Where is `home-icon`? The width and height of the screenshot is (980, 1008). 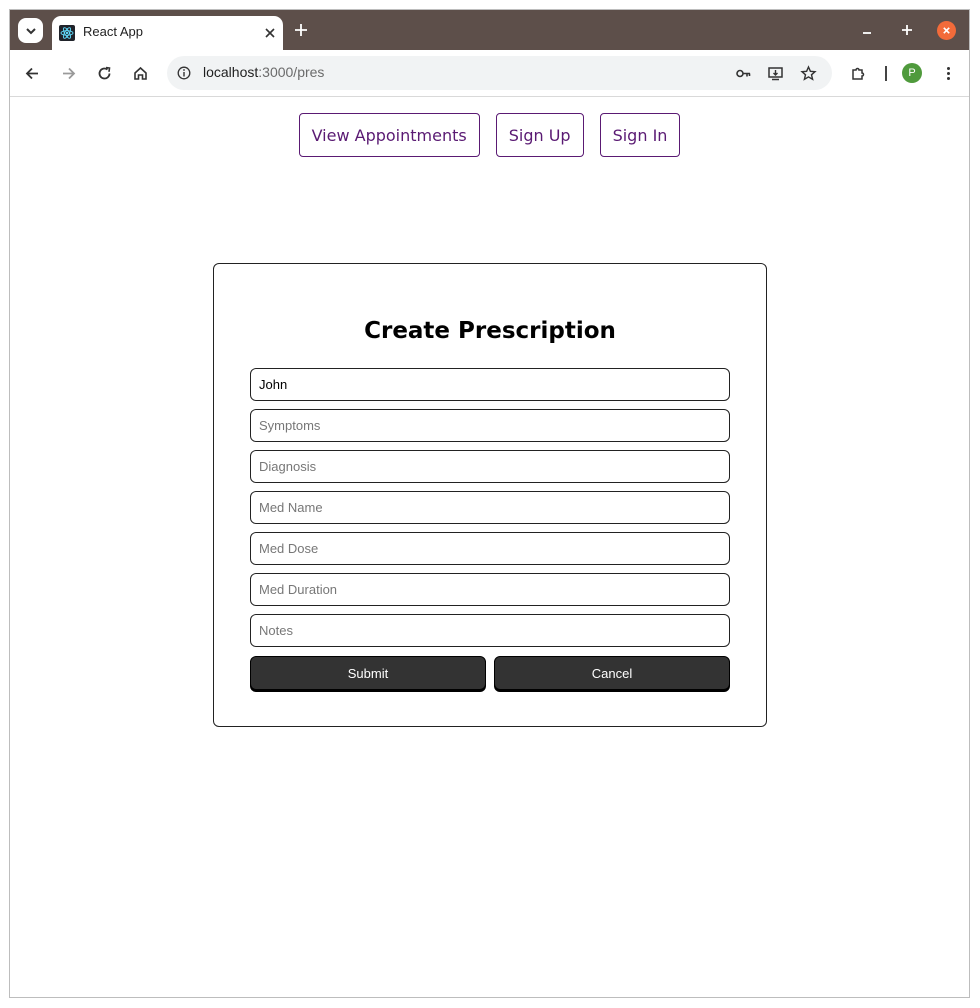
home-icon is located at coordinates (140, 73).